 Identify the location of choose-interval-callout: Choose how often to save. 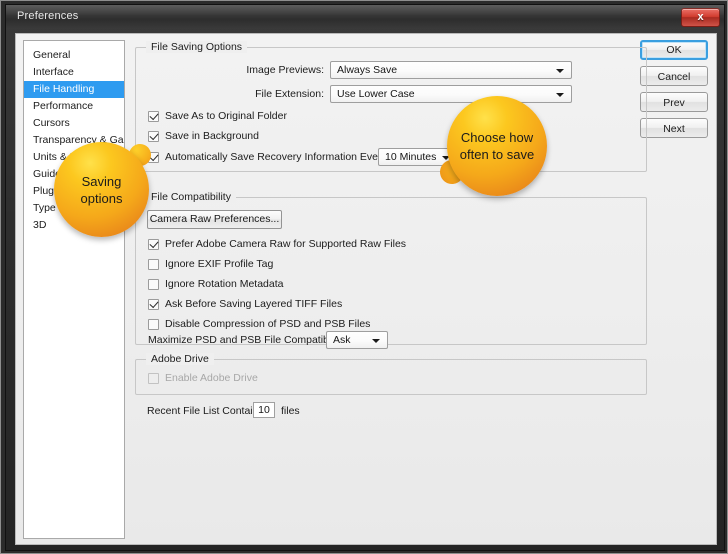
(497, 146).